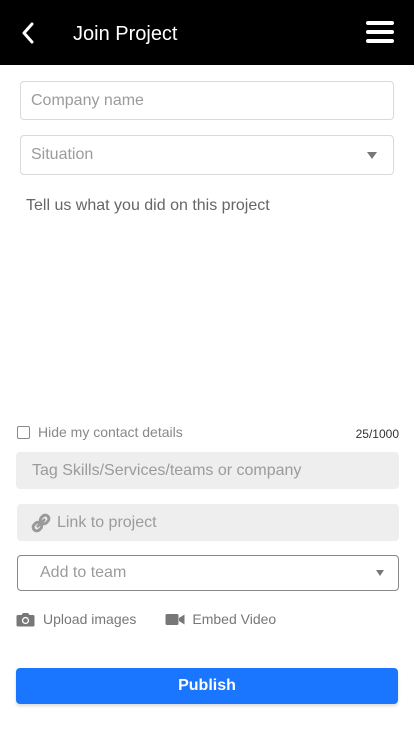 The height and width of the screenshot is (737, 414). Describe the element at coordinates (125, 34) in the screenshot. I see `page-title: Join Project` at that location.